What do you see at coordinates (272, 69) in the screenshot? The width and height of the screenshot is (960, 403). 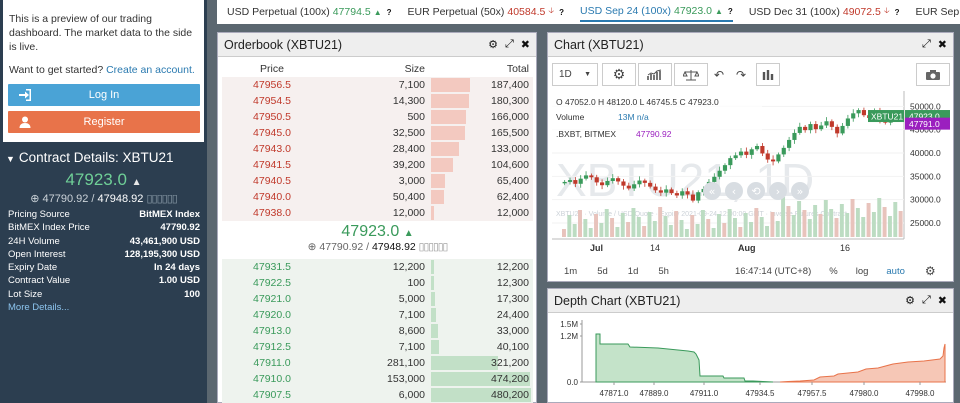 I see `column-price: Price` at bounding box center [272, 69].